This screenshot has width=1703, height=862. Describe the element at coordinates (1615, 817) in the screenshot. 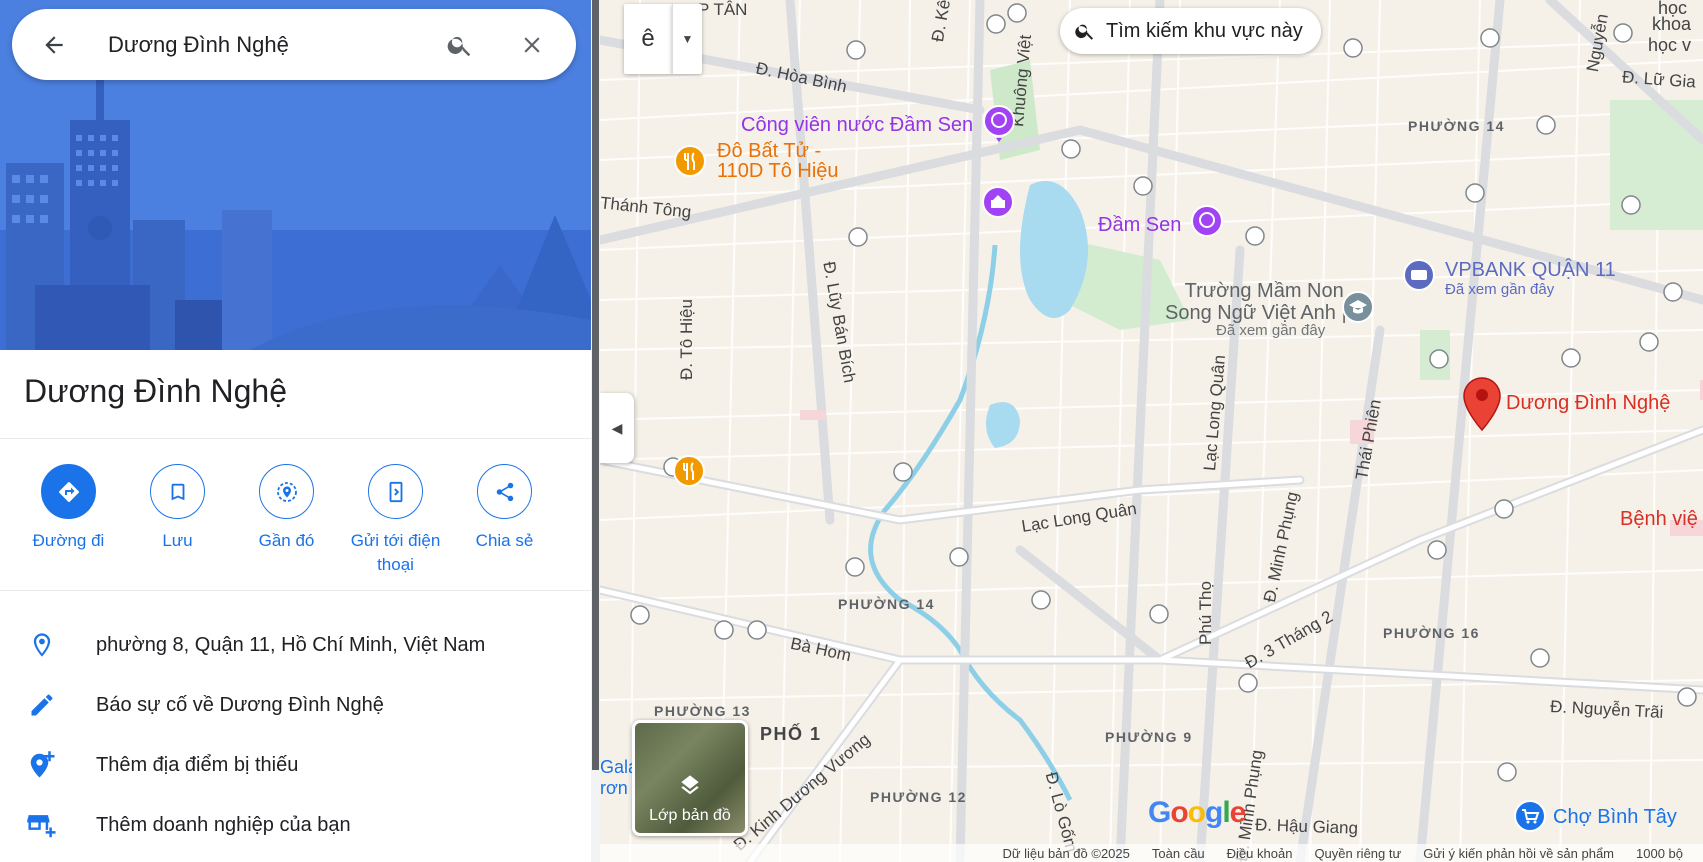

I see `poi-label: Chợ Bình Tây` at that location.